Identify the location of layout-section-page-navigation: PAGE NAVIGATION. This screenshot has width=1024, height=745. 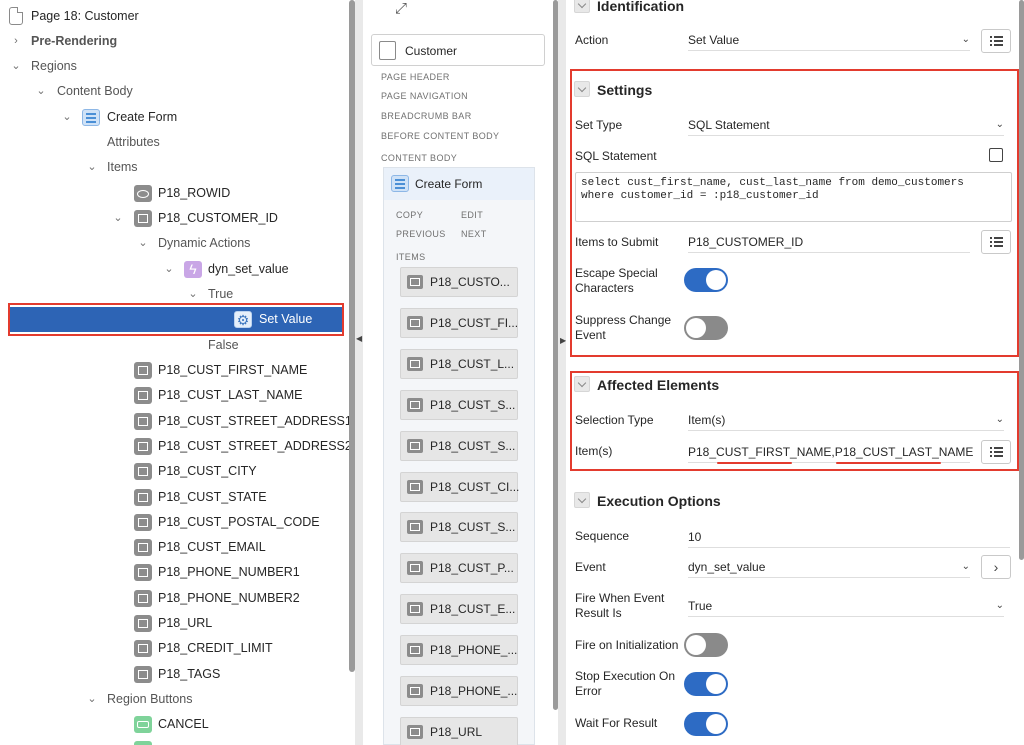
(424, 96).